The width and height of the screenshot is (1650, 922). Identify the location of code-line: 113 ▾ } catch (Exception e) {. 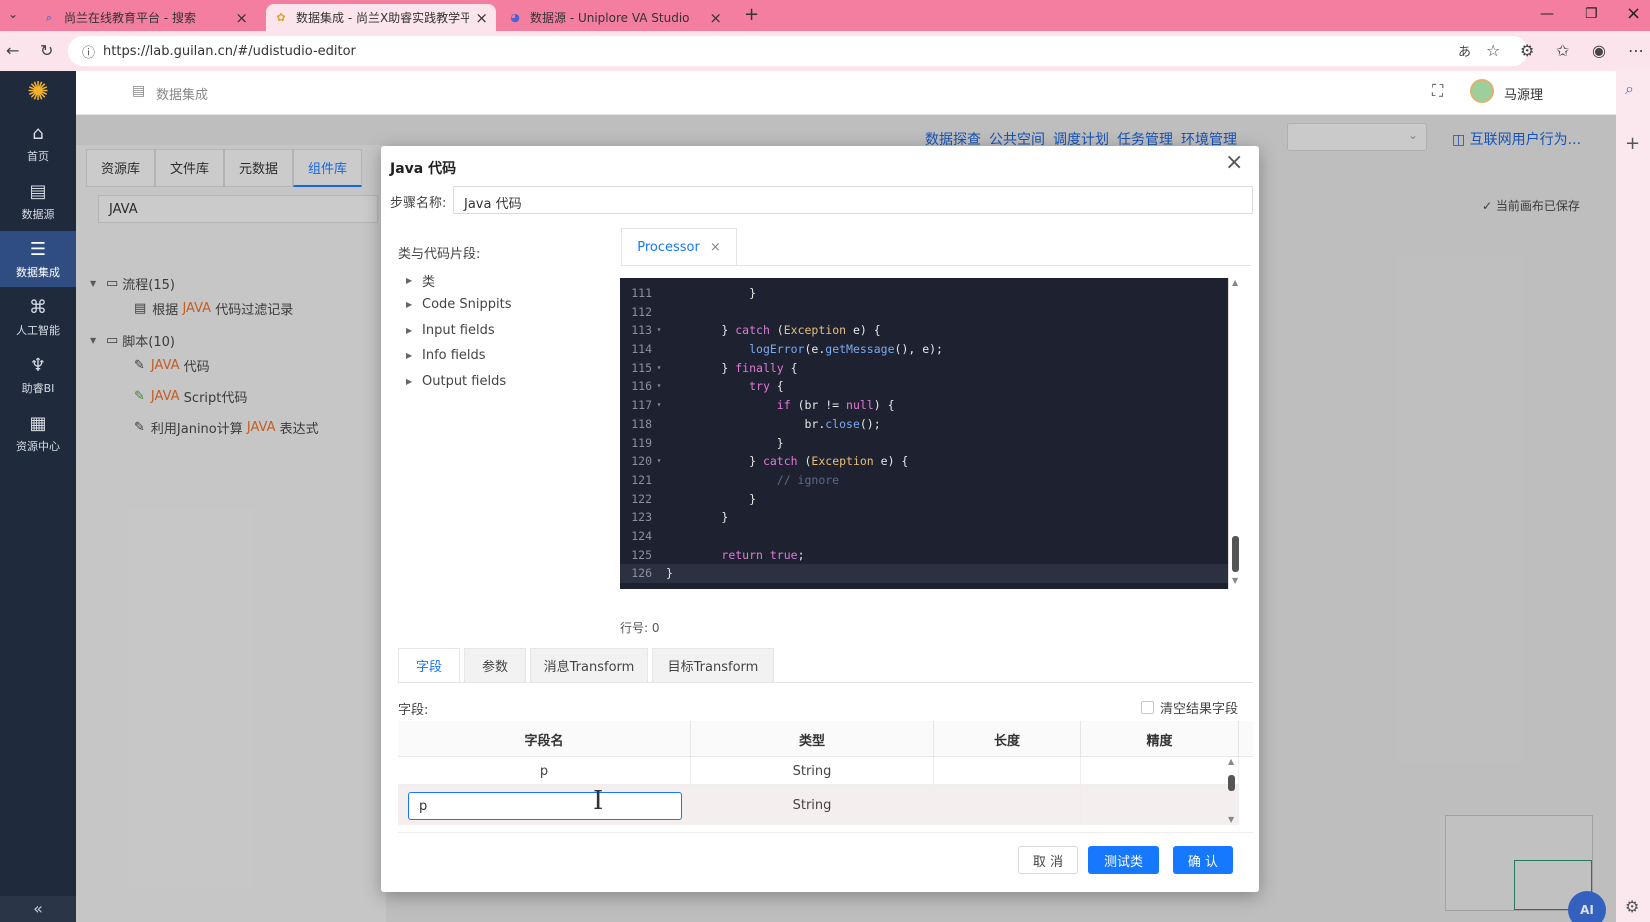
(925, 330).